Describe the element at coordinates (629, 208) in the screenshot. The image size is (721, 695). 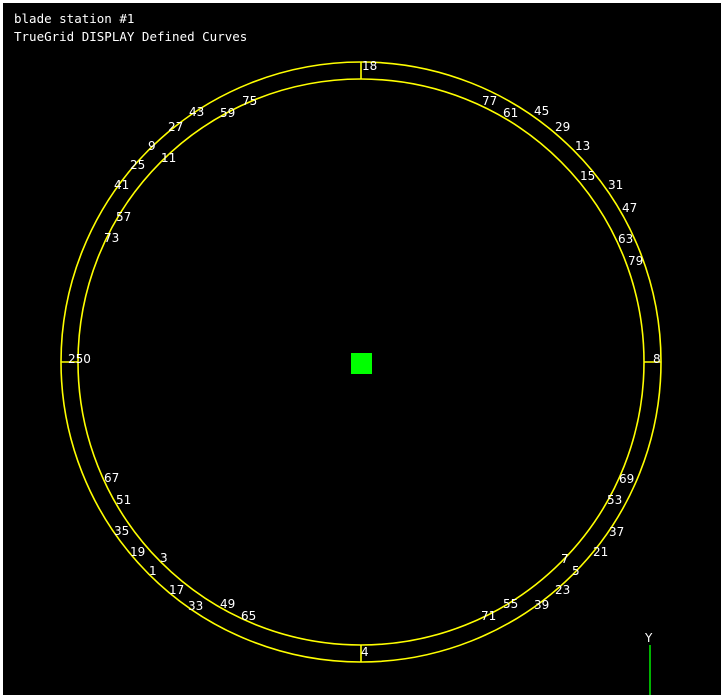
I see `node-label: 47` at that location.